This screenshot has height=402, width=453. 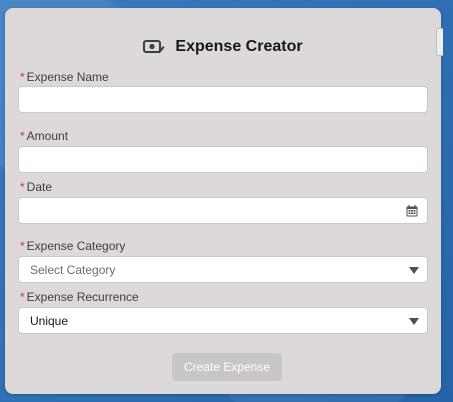 What do you see at coordinates (73, 270) in the screenshot?
I see `expense-category-selected: Select Category` at bounding box center [73, 270].